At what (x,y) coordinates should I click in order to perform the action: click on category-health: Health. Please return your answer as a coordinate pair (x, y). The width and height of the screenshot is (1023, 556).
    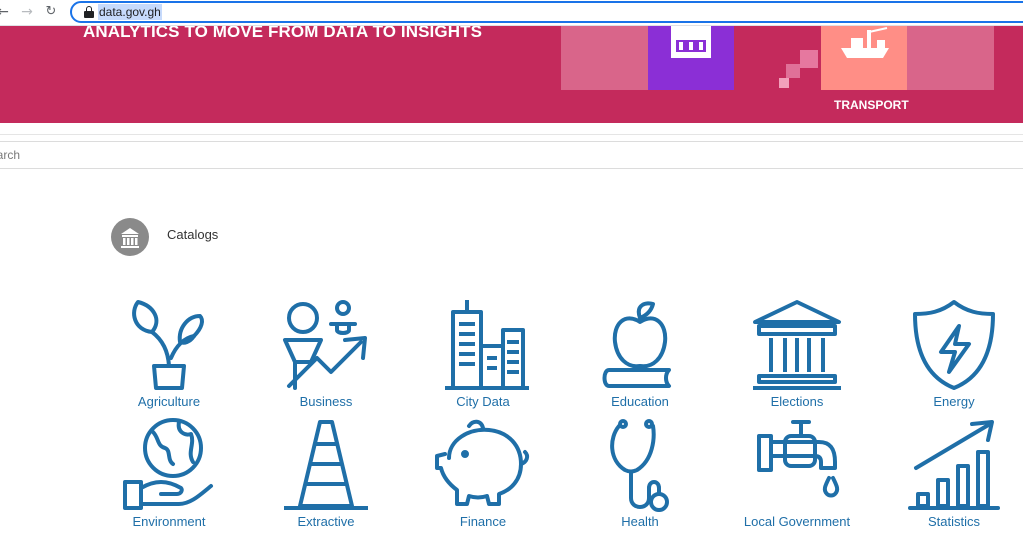
    Looking at the image, I should click on (640, 473).